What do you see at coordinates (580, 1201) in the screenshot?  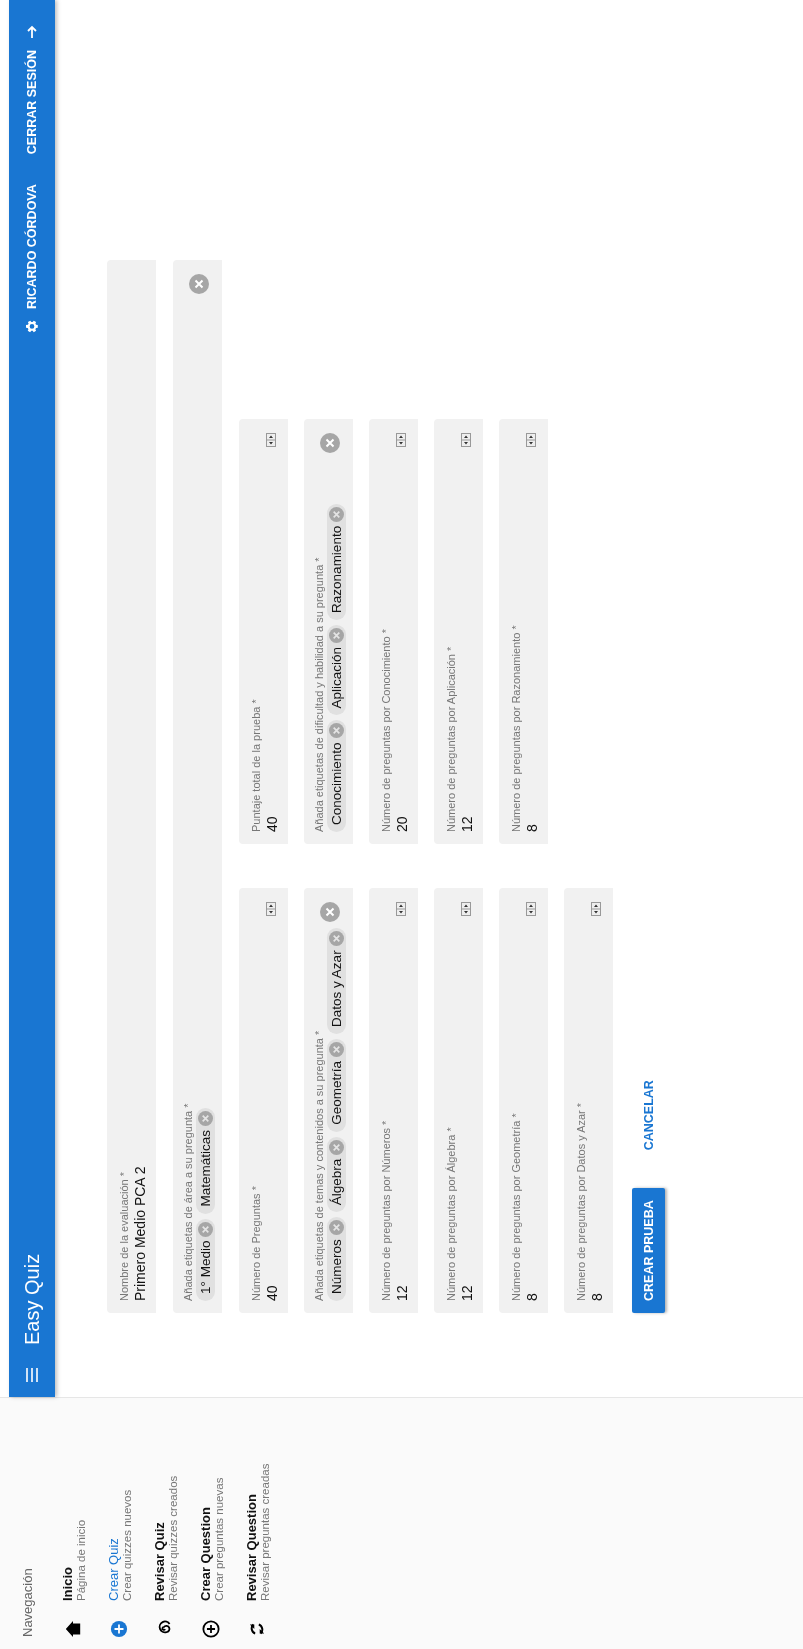 I see `field-label: Número de preguntas por Datos y Azar *` at bounding box center [580, 1201].